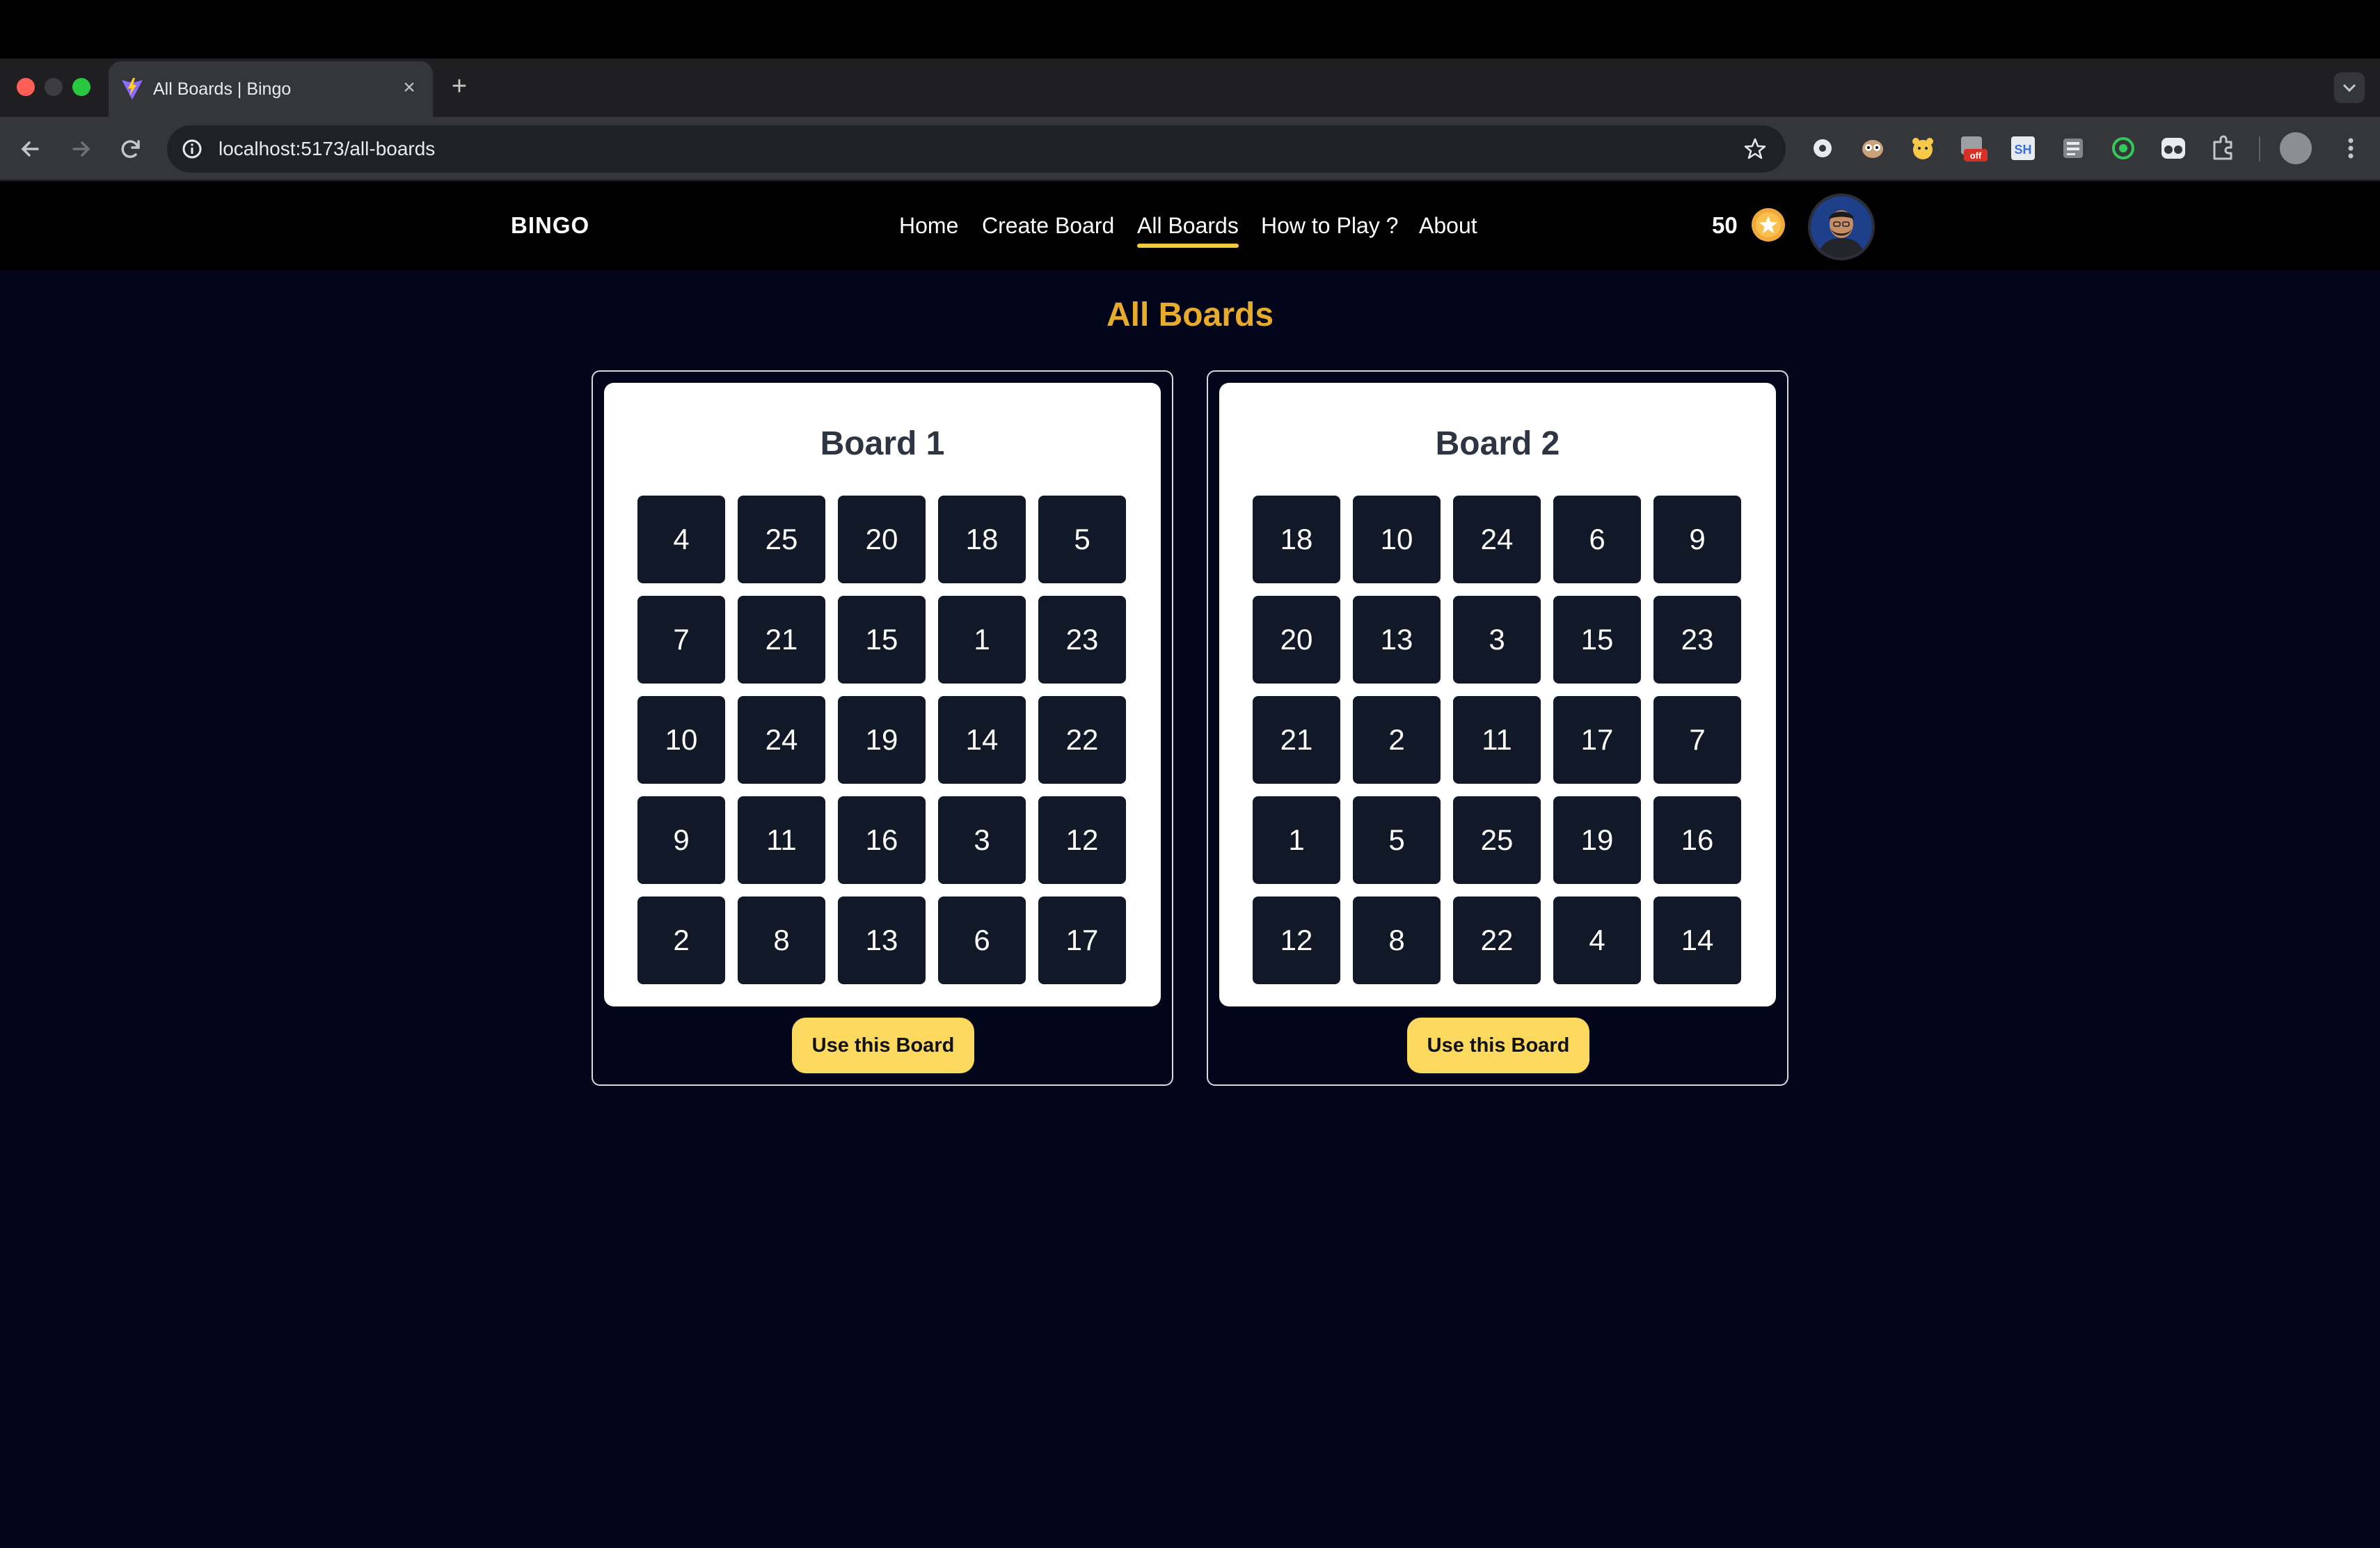 This screenshot has height=1548, width=2380. I want to click on maximize-window-button, so click(81, 87).